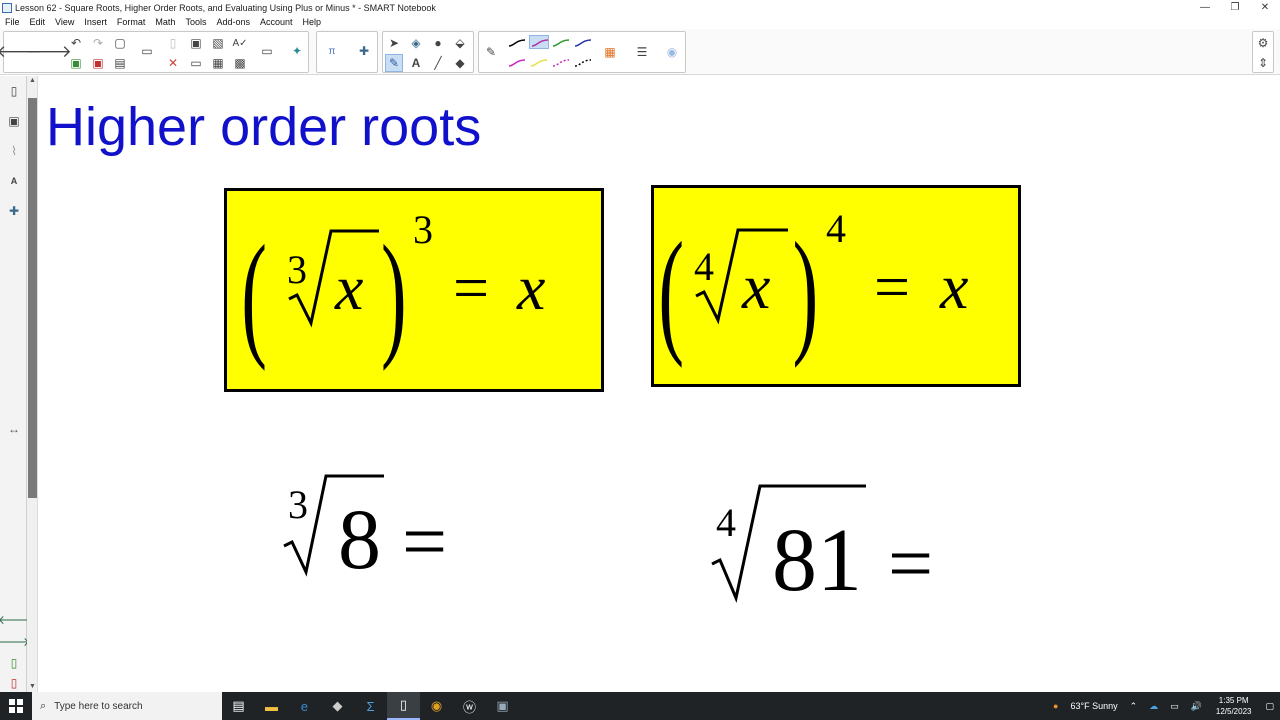  I want to click on display-icon: ▭, so click(147, 51).